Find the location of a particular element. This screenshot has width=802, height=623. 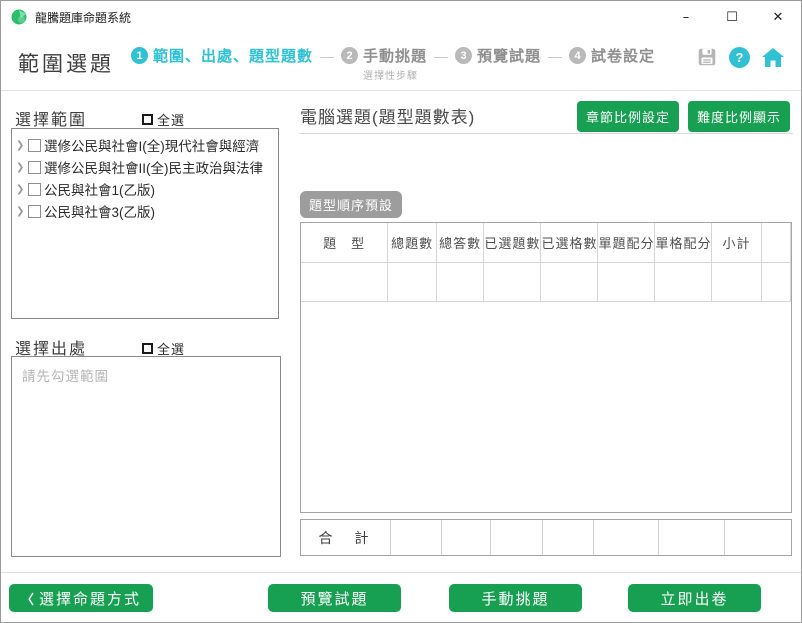

header-icons: ? is located at coordinates (740, 57).